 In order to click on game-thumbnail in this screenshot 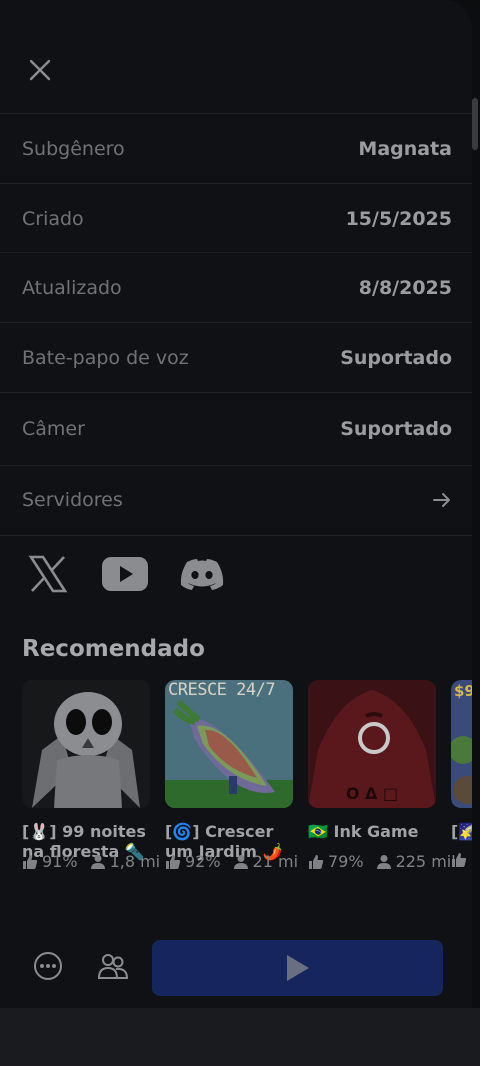, I will do `click(86, 744)`.